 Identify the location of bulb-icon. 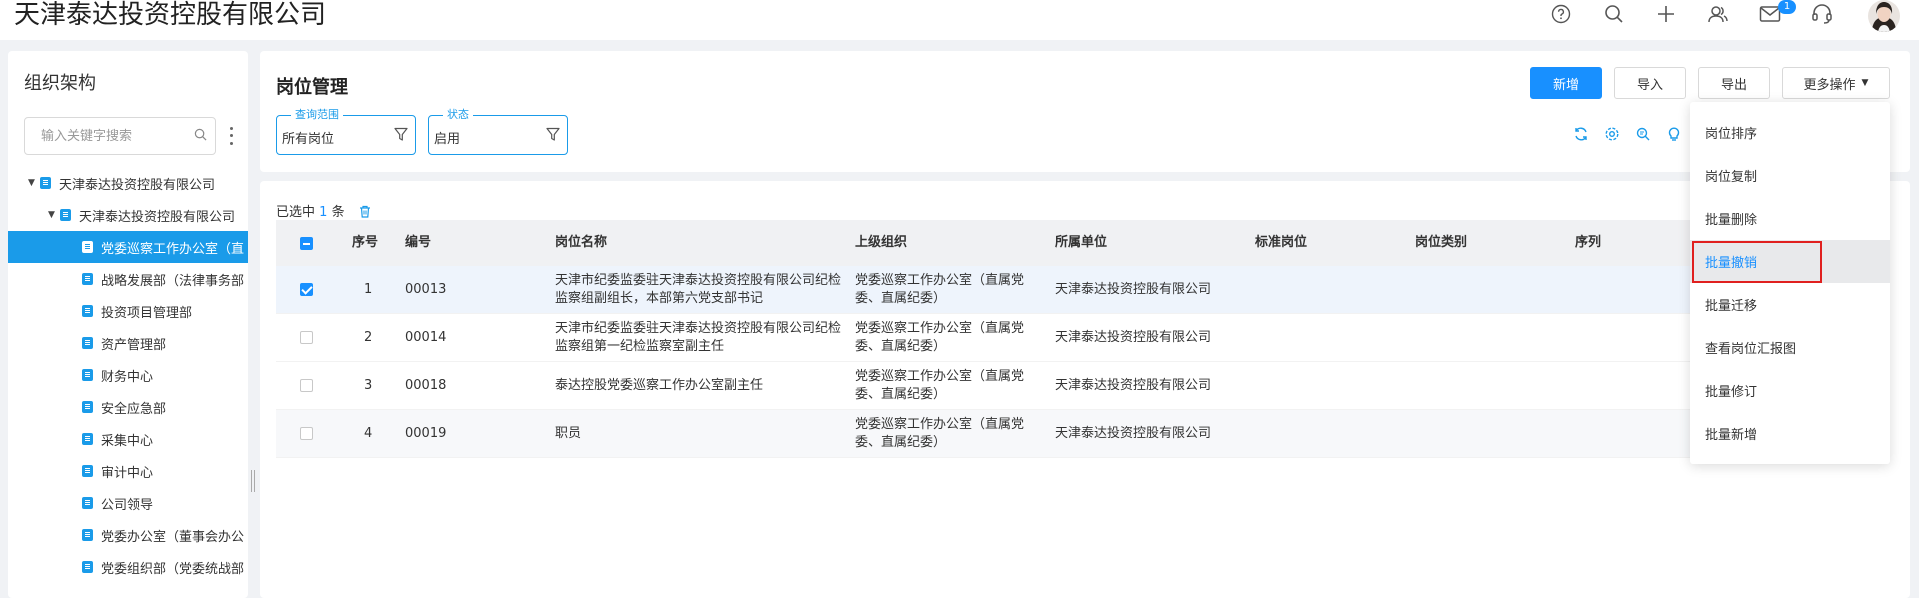
(1674, 134).